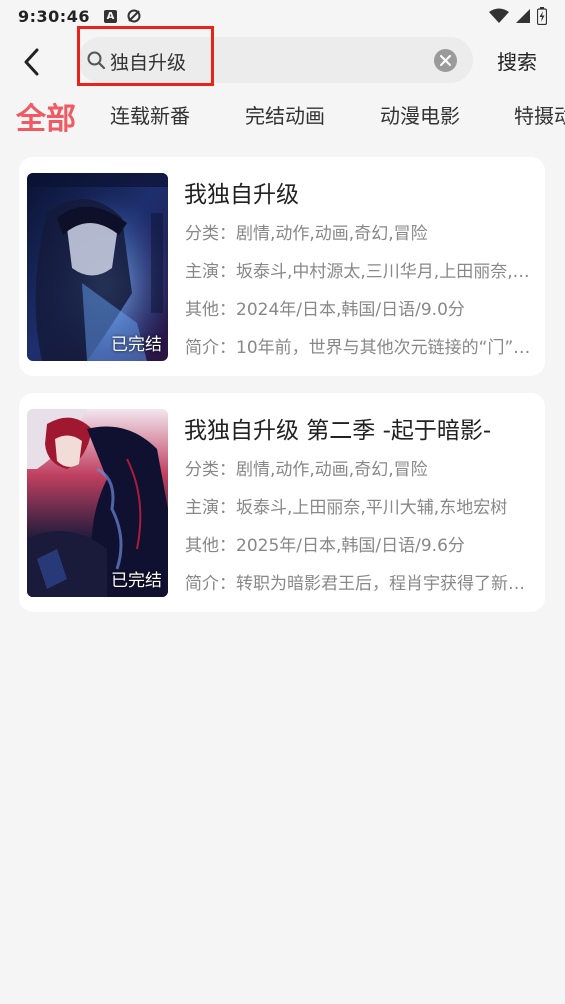 The width and height of the screenshot is (565, 1004). Describe the element at coordinates (360, 272) in the screenshot. I see `result-cast: 主演：坂泰斗,中村源太,三川华月,上田丽奈,平川大辅` at that location.